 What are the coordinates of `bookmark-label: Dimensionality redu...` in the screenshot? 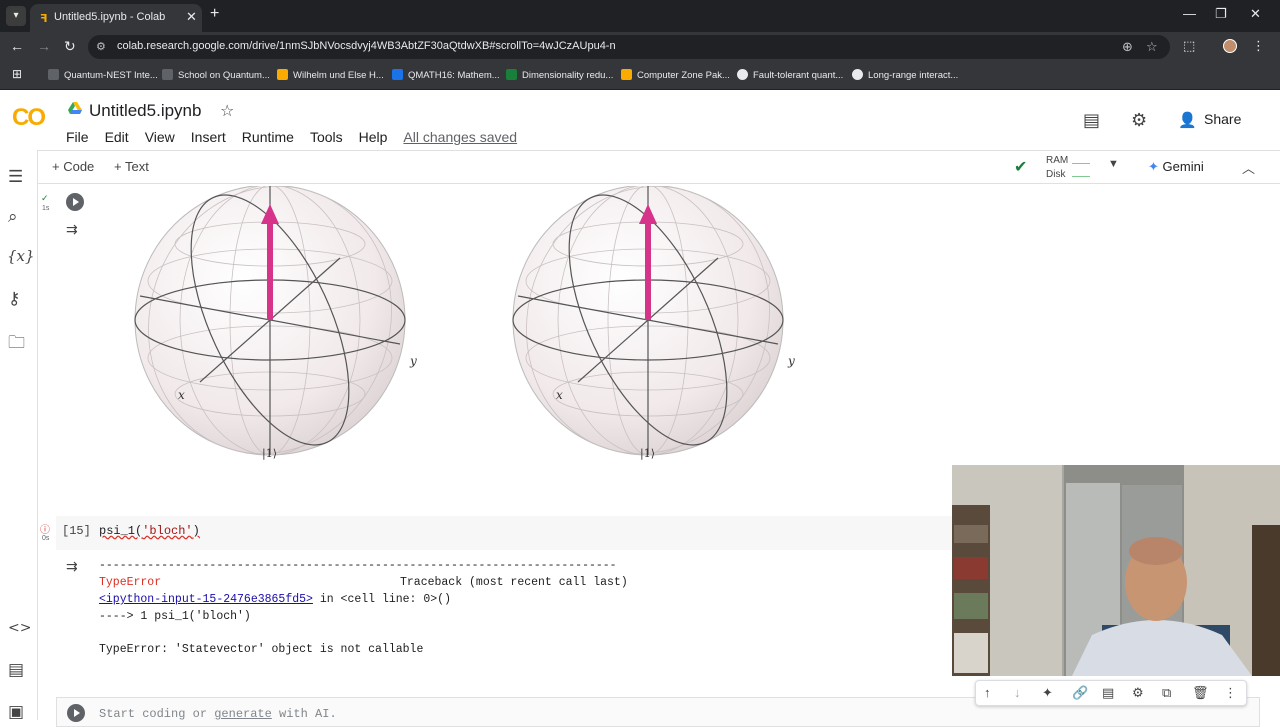 It's located at (568, 75).